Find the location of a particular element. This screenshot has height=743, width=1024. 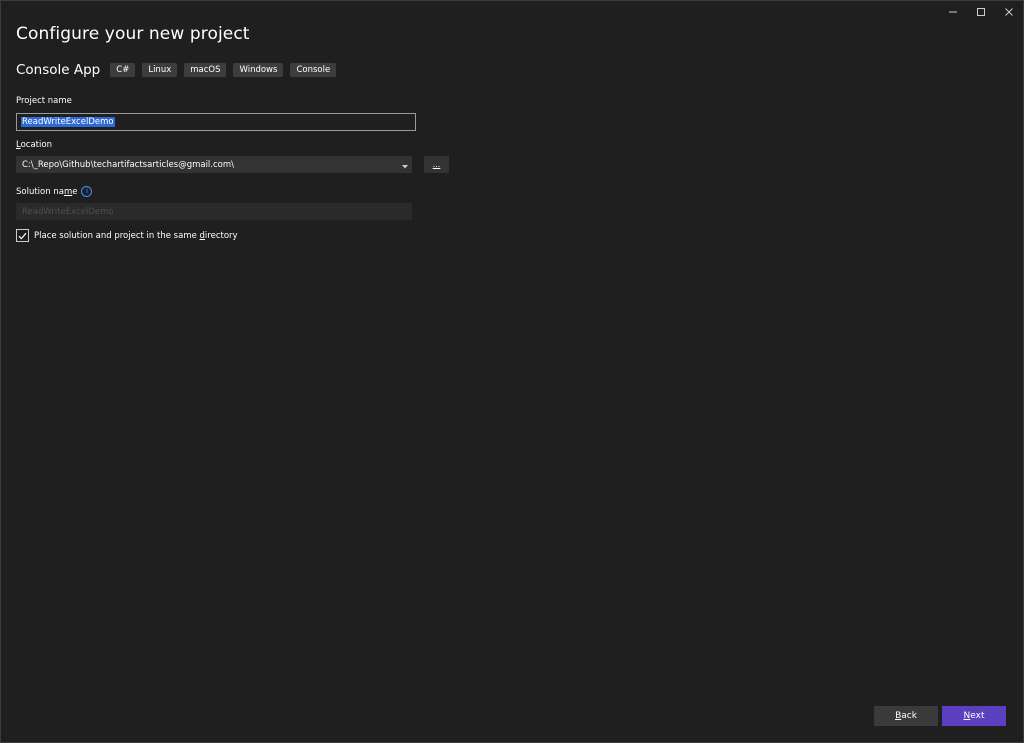

solution-name-label-accesskey: m is located at coordinates (68, 192).